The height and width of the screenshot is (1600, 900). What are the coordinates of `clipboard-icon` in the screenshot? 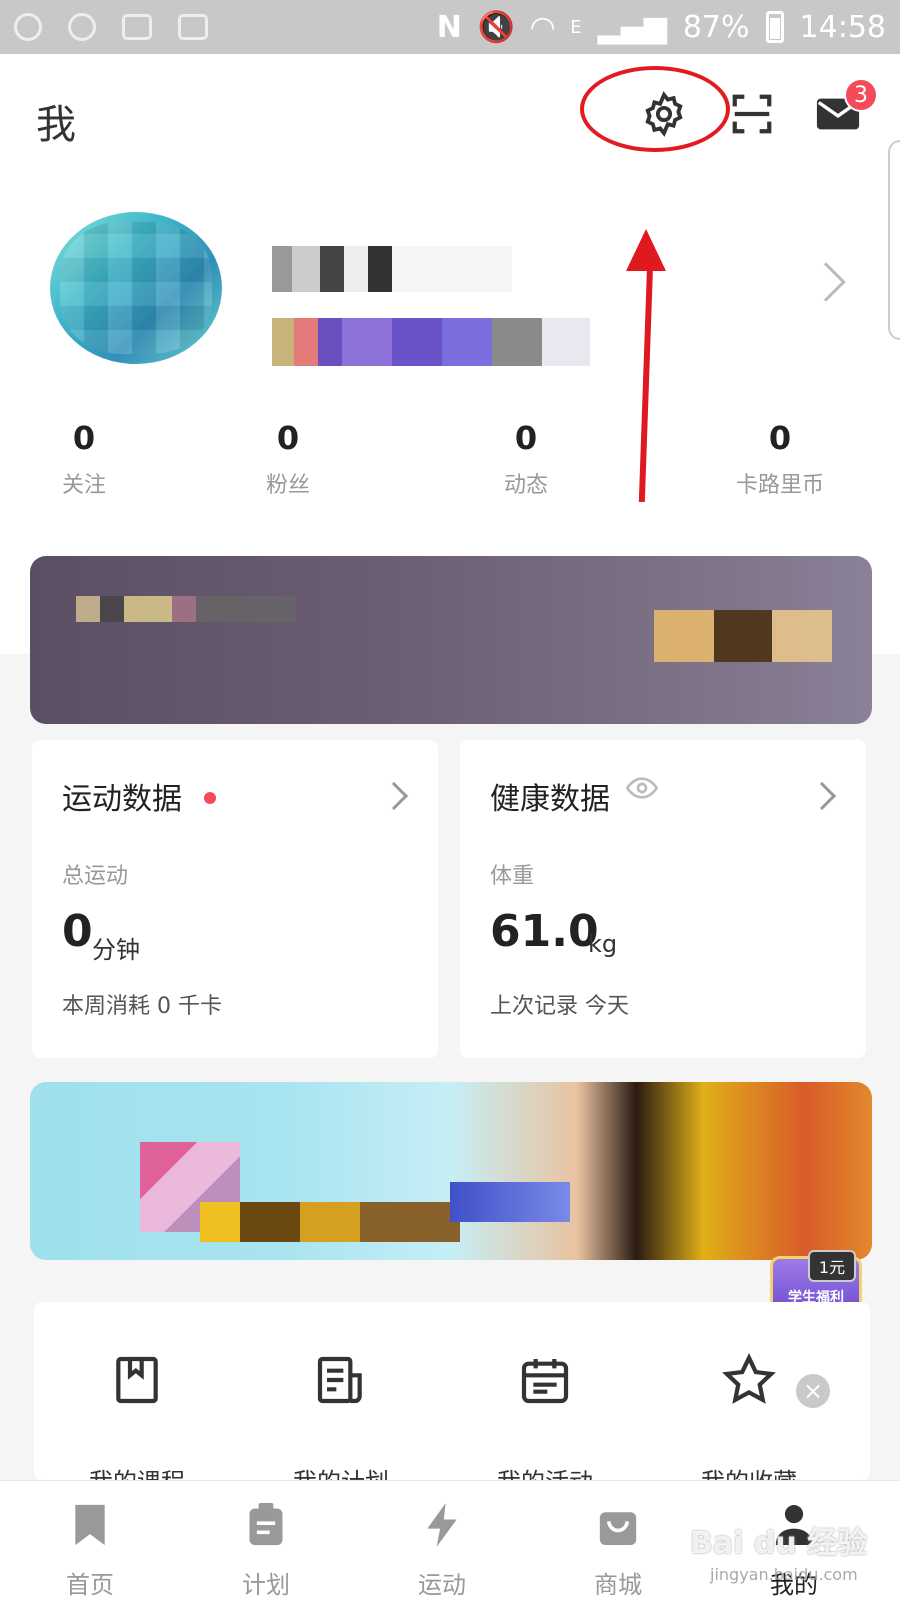 It's located at (266, 1524).